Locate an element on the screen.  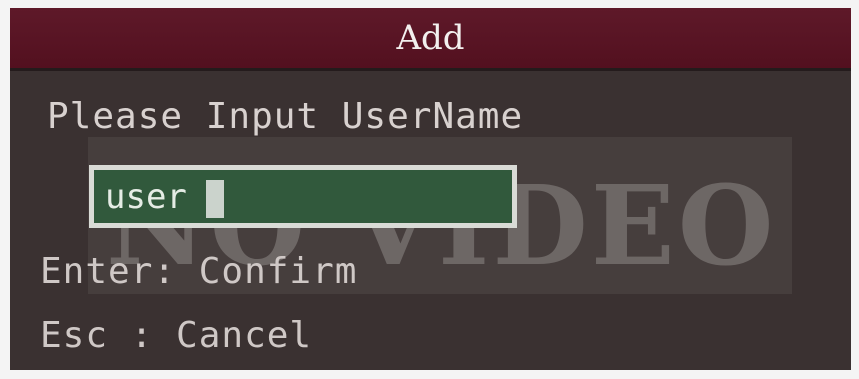
text-cursor-icon is located at coordinates (215, 199).